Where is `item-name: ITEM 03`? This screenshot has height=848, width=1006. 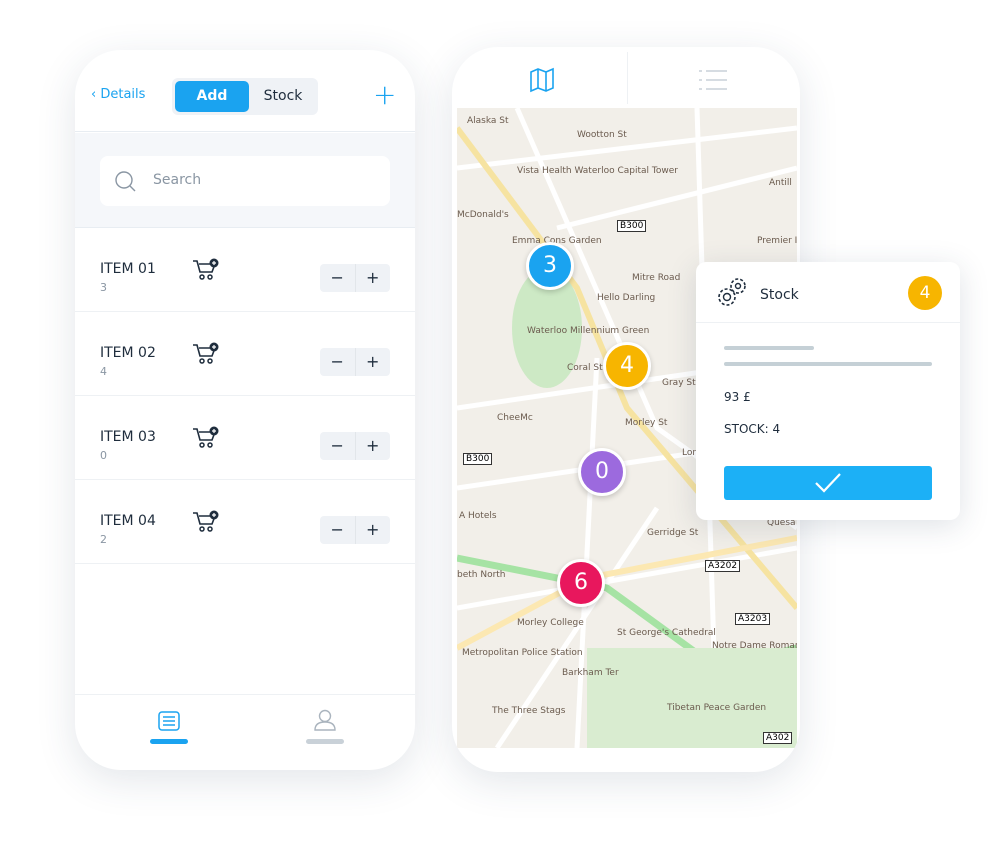 item-name: ITEM 03 is located at coordinates (128, 437).